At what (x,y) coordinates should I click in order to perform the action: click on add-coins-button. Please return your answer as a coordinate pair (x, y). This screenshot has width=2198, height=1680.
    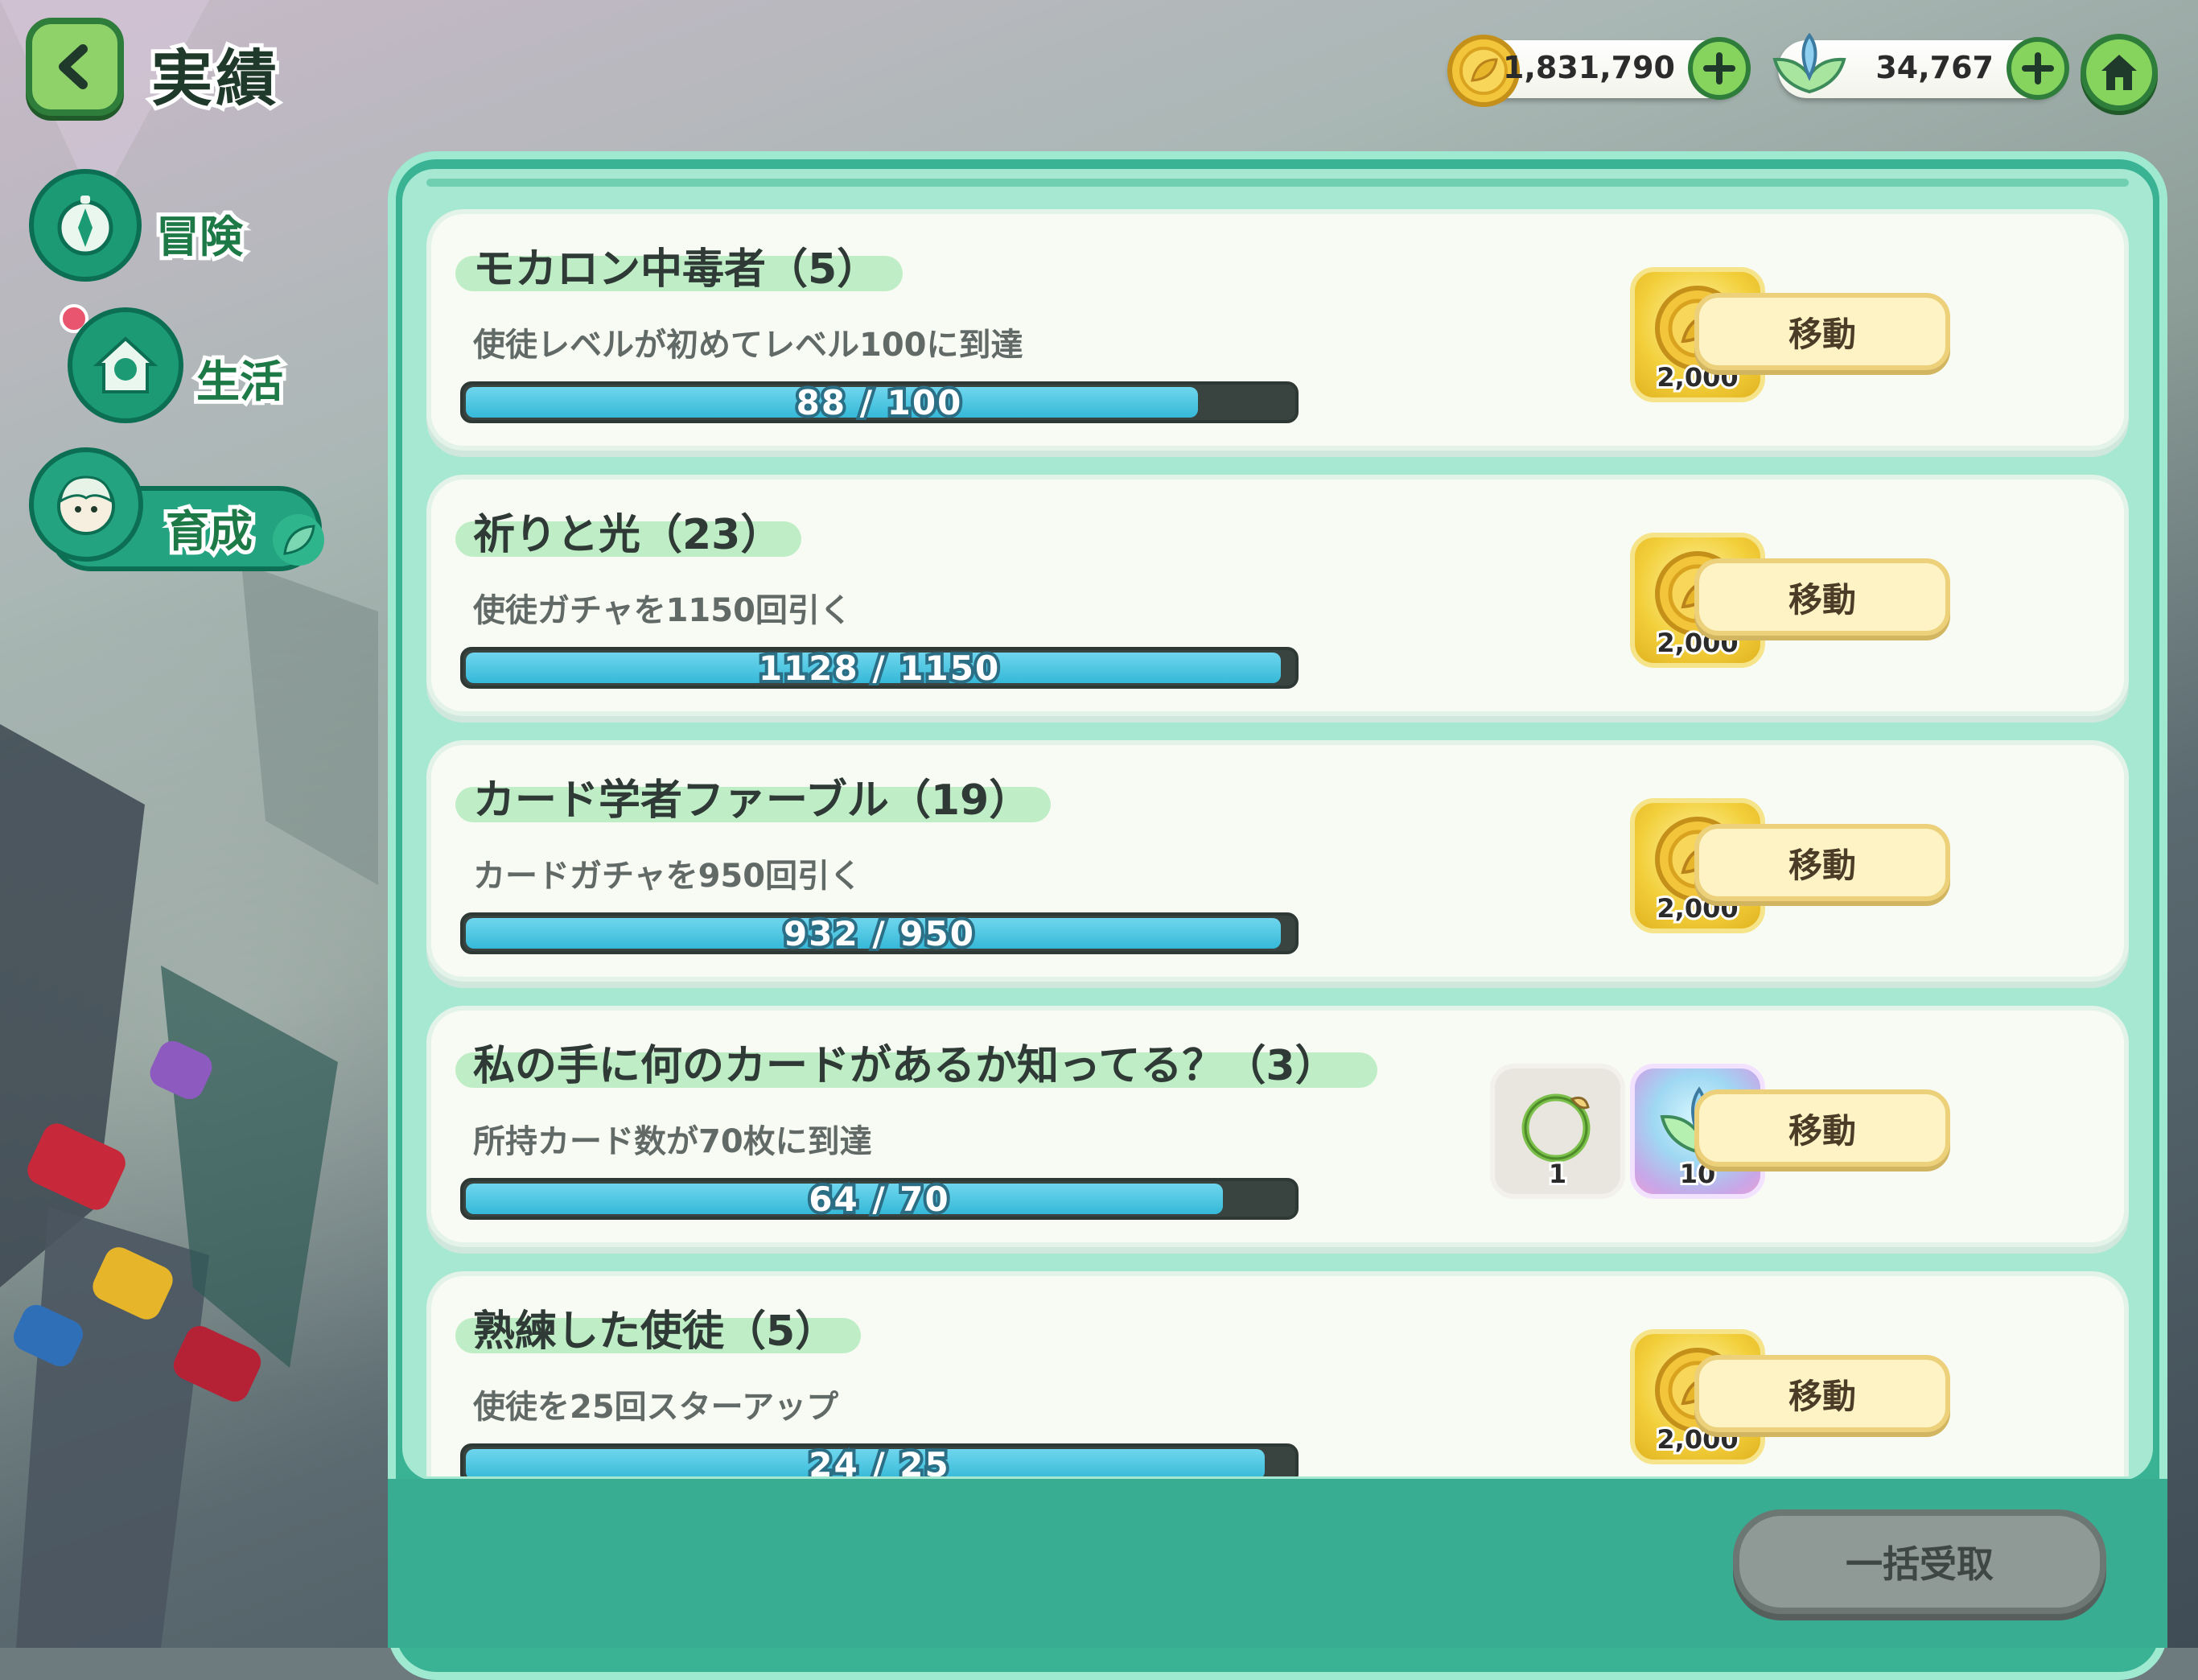
    Looking at the image, I should click on (1719, 68).